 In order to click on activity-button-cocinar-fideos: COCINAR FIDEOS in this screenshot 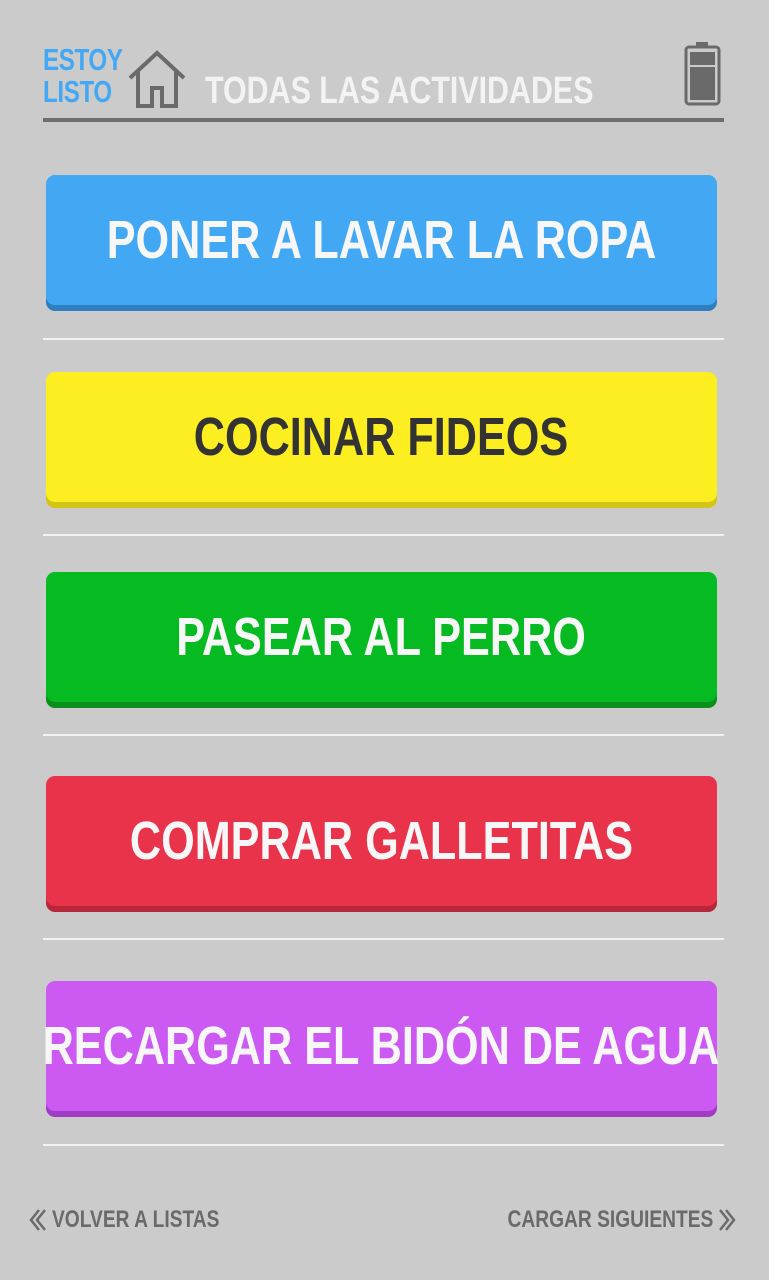, I will do `click(381, 437)`.